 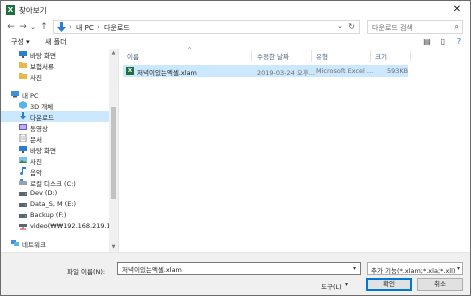 What do you see at coordinates (55, 138) in the screenshot?
I see `sidebar-item-documents: 문서` at bounding box center [55, 138].